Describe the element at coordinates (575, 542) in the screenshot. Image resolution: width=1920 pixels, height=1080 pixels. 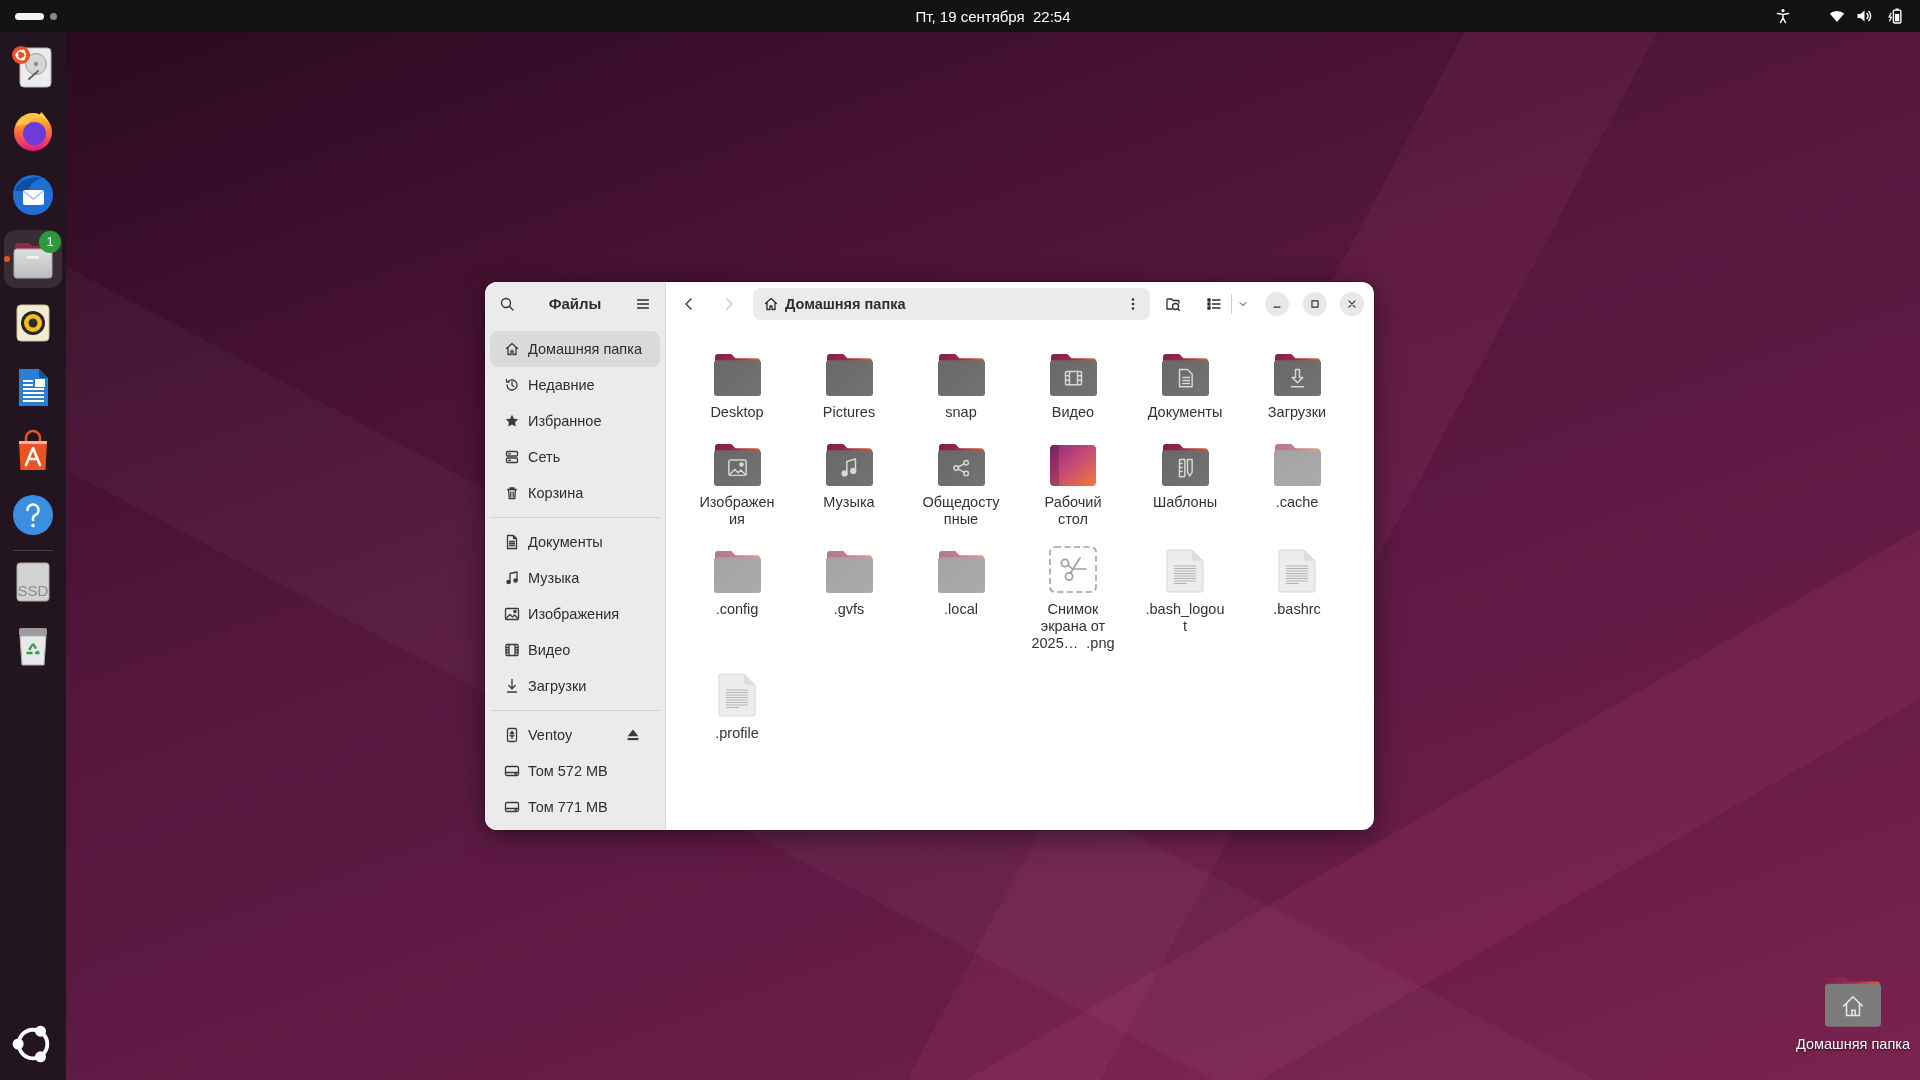
I see `sidebar-item: Документы` at that location.